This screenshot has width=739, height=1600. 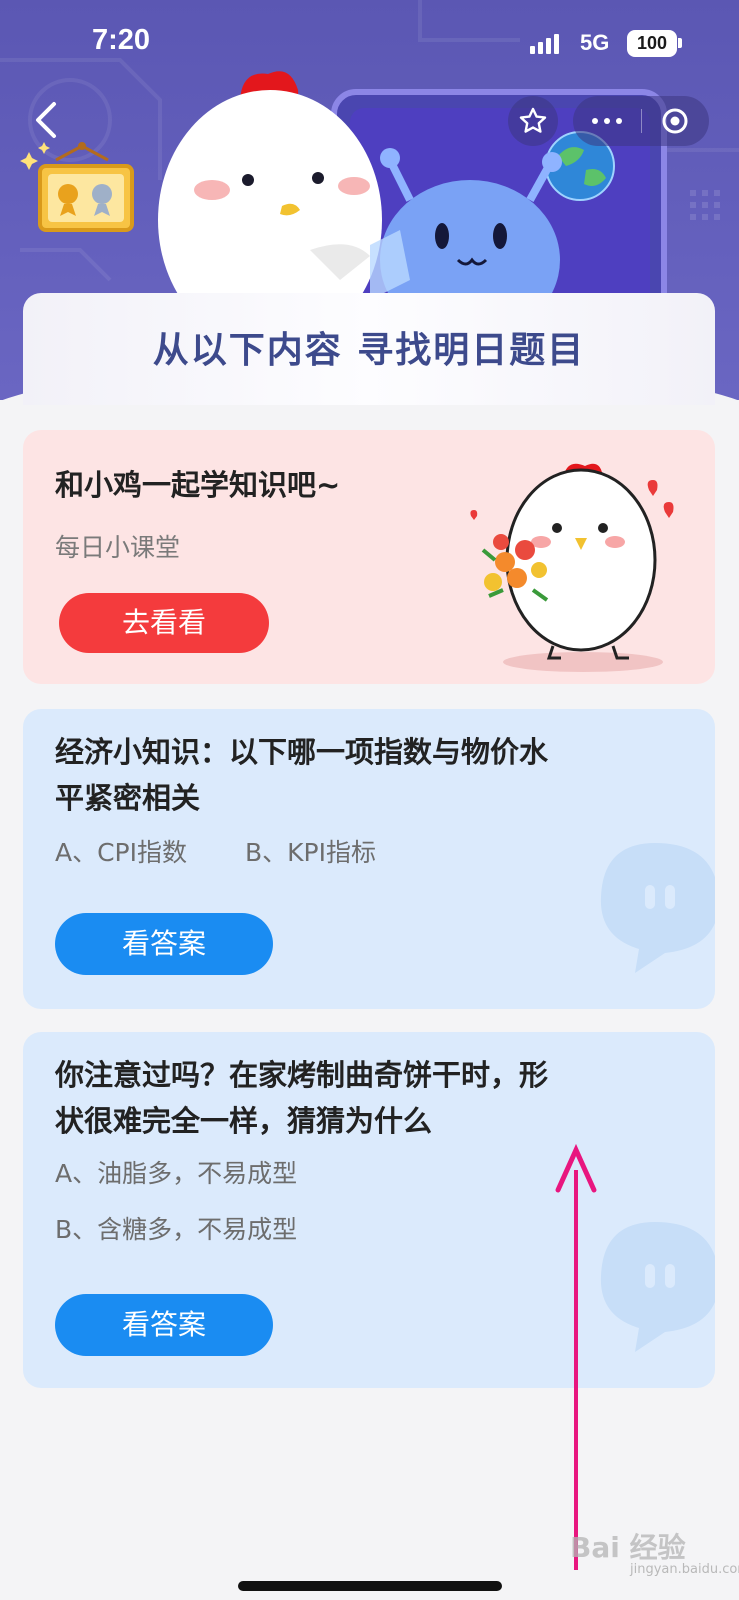 I want to click on favorite-button, so click(x=533, y=121).